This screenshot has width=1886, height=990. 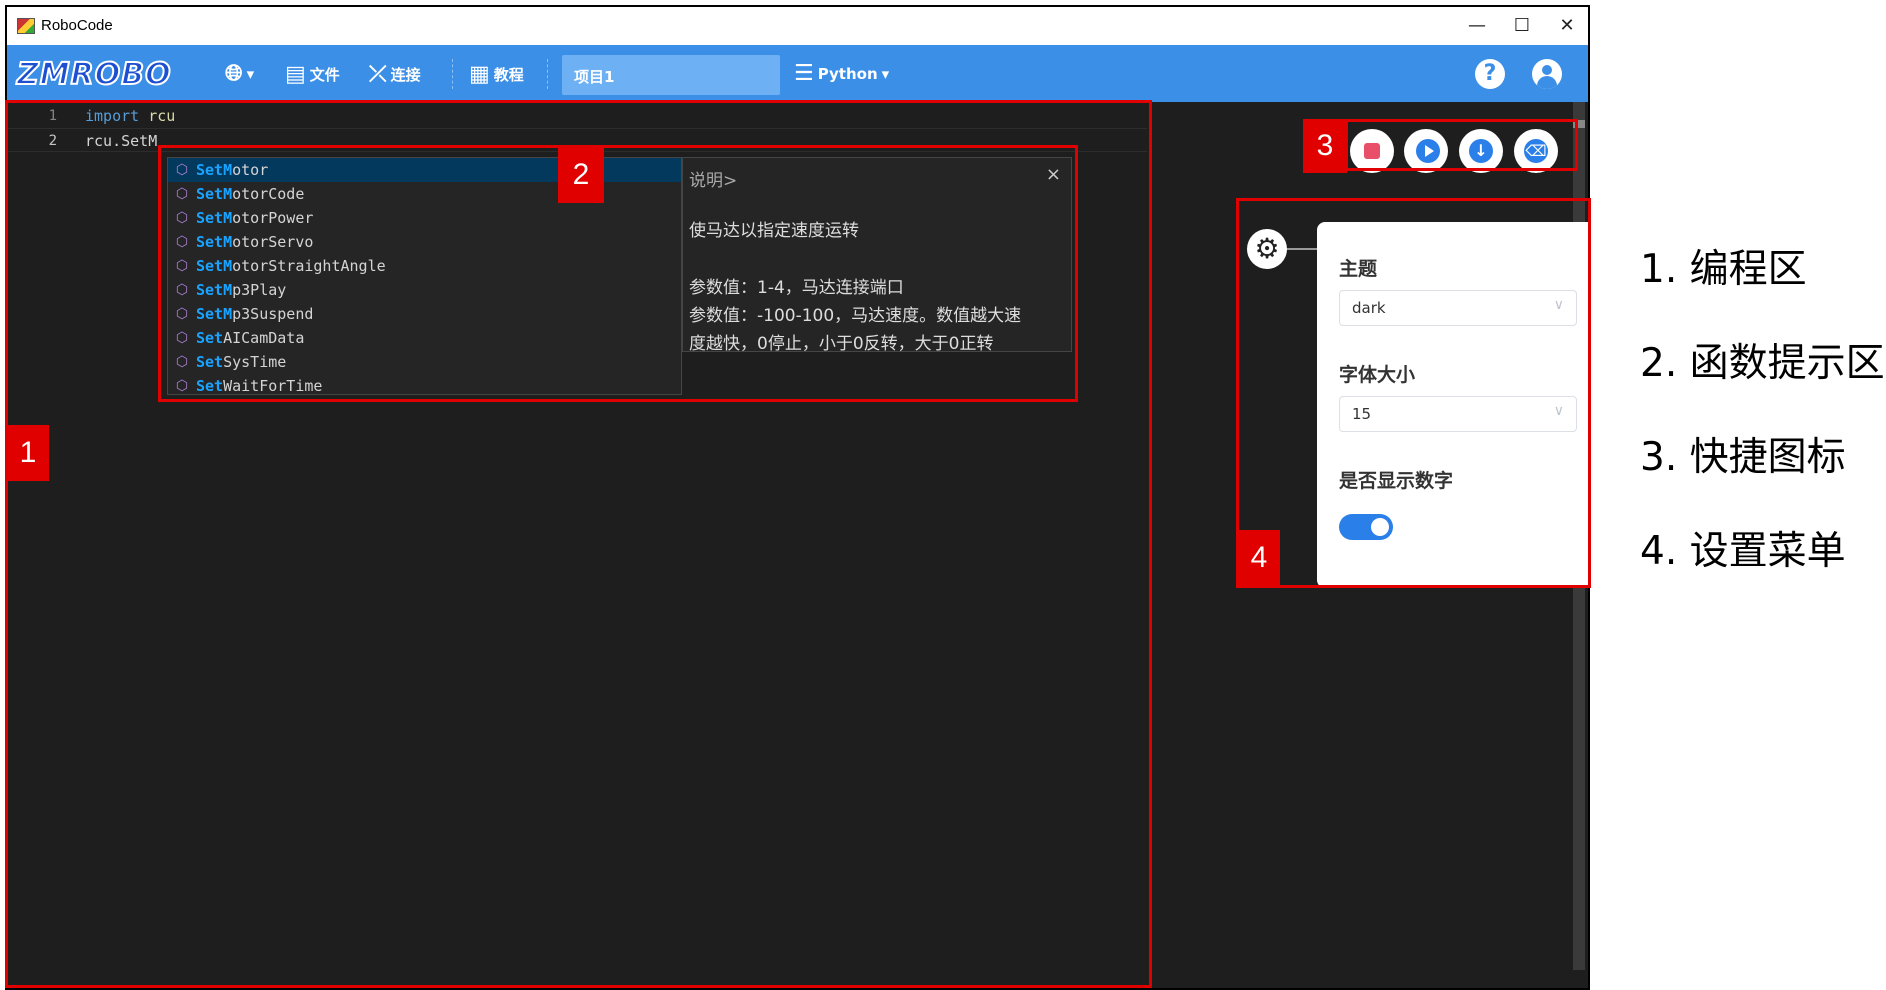 What do you see at coordinates (1477, 26) in the screenshot?
I see `minimize-button: —` at bounding box center [1477, 26].